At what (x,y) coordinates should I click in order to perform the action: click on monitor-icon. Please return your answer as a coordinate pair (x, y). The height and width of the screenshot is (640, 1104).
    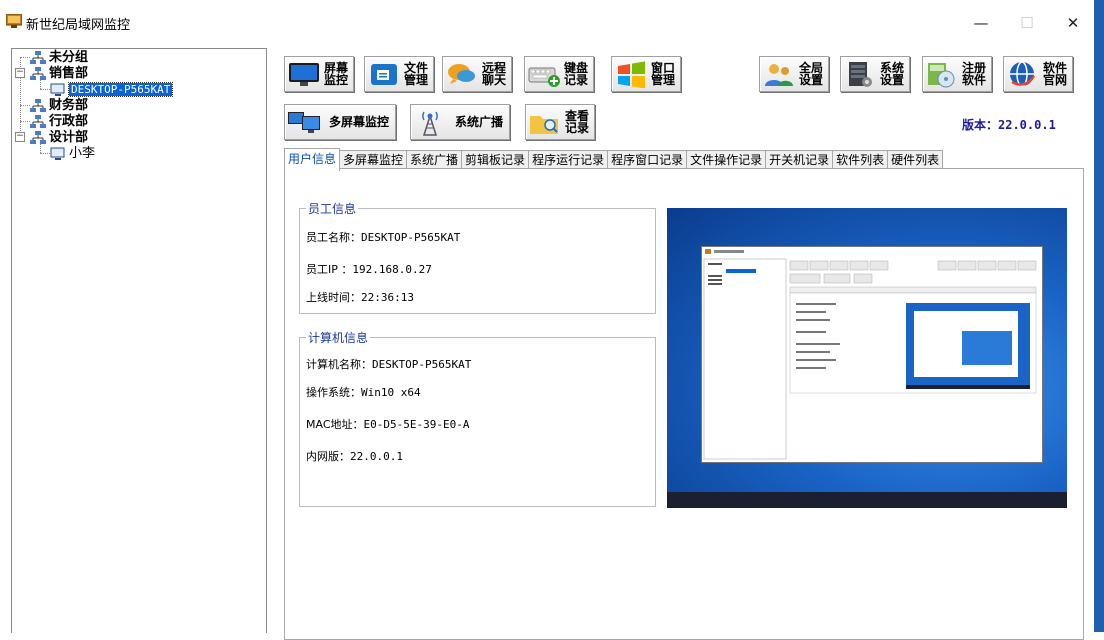
    Looking at the image, I should click on (304, 74).